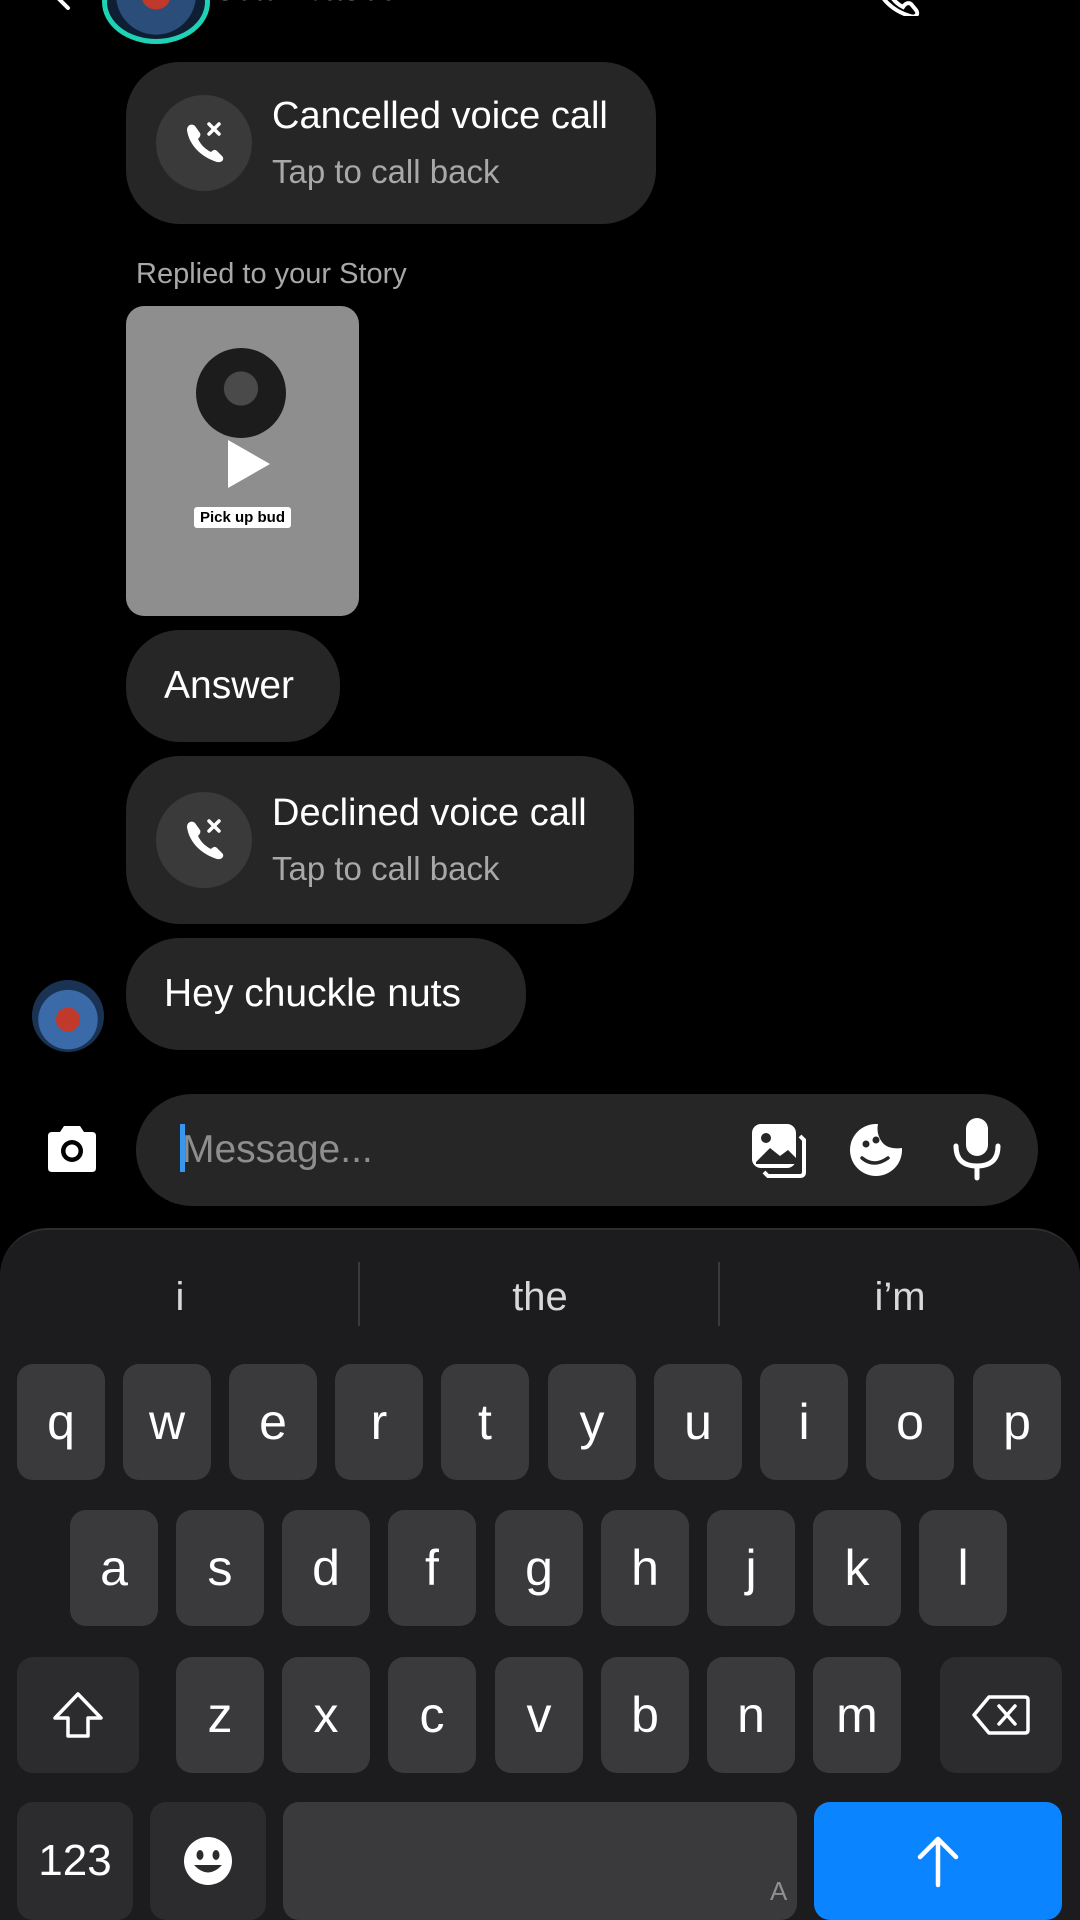  What do you see at coordinates (326, 1715) in the screenshot?
I see `key-x: x` at bounding box center [326, 1715].